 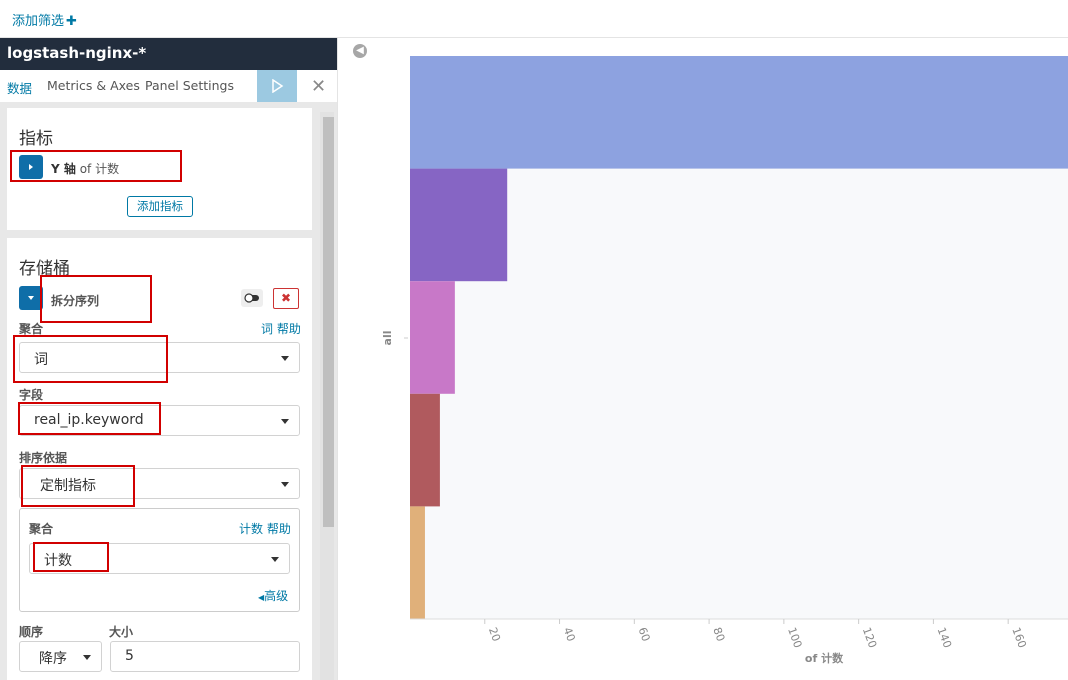 What do you see at coordinates (31, 298) in the screenshot?
I see `caret-down-icon` at bounding box center [31, 298].